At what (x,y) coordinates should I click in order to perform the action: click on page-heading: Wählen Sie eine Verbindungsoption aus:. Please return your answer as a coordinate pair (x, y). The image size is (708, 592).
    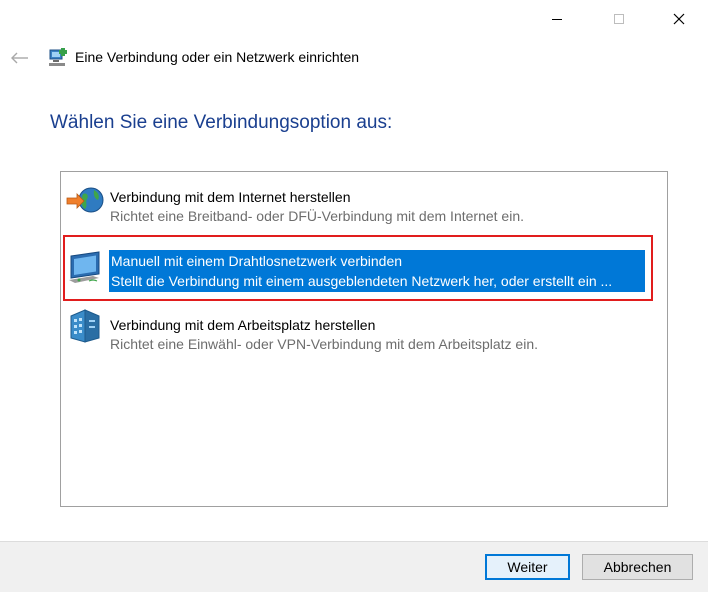
    Looking at the image, I should click on (221, 122).